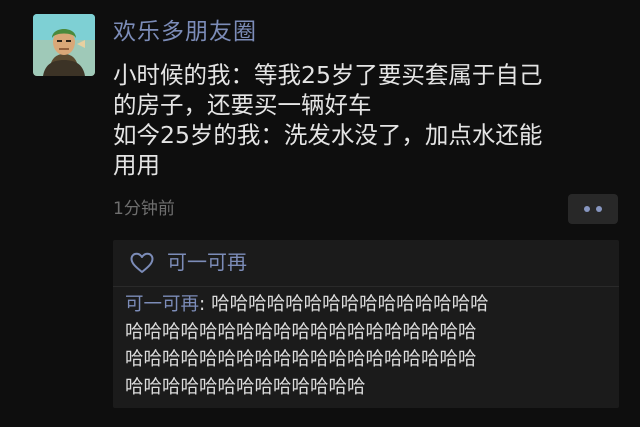  I want to click on more-actions-button, so click(593, 209).